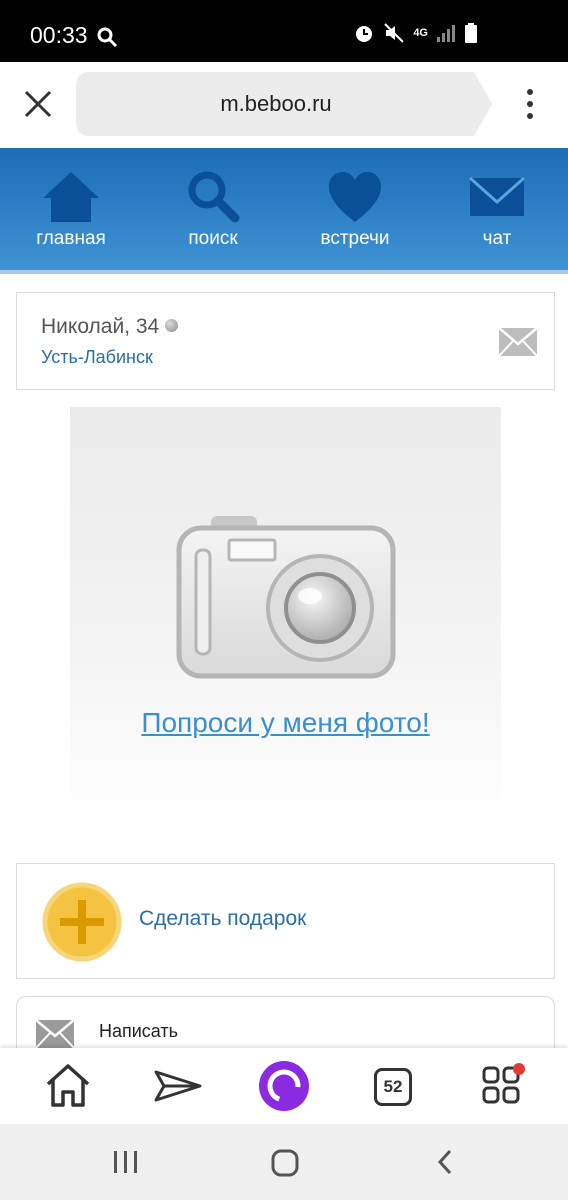 Image resolution: width=568 pixels, height=1200 pixels. I want to click on nav-item-meetings: встречи, so click(355, 209).